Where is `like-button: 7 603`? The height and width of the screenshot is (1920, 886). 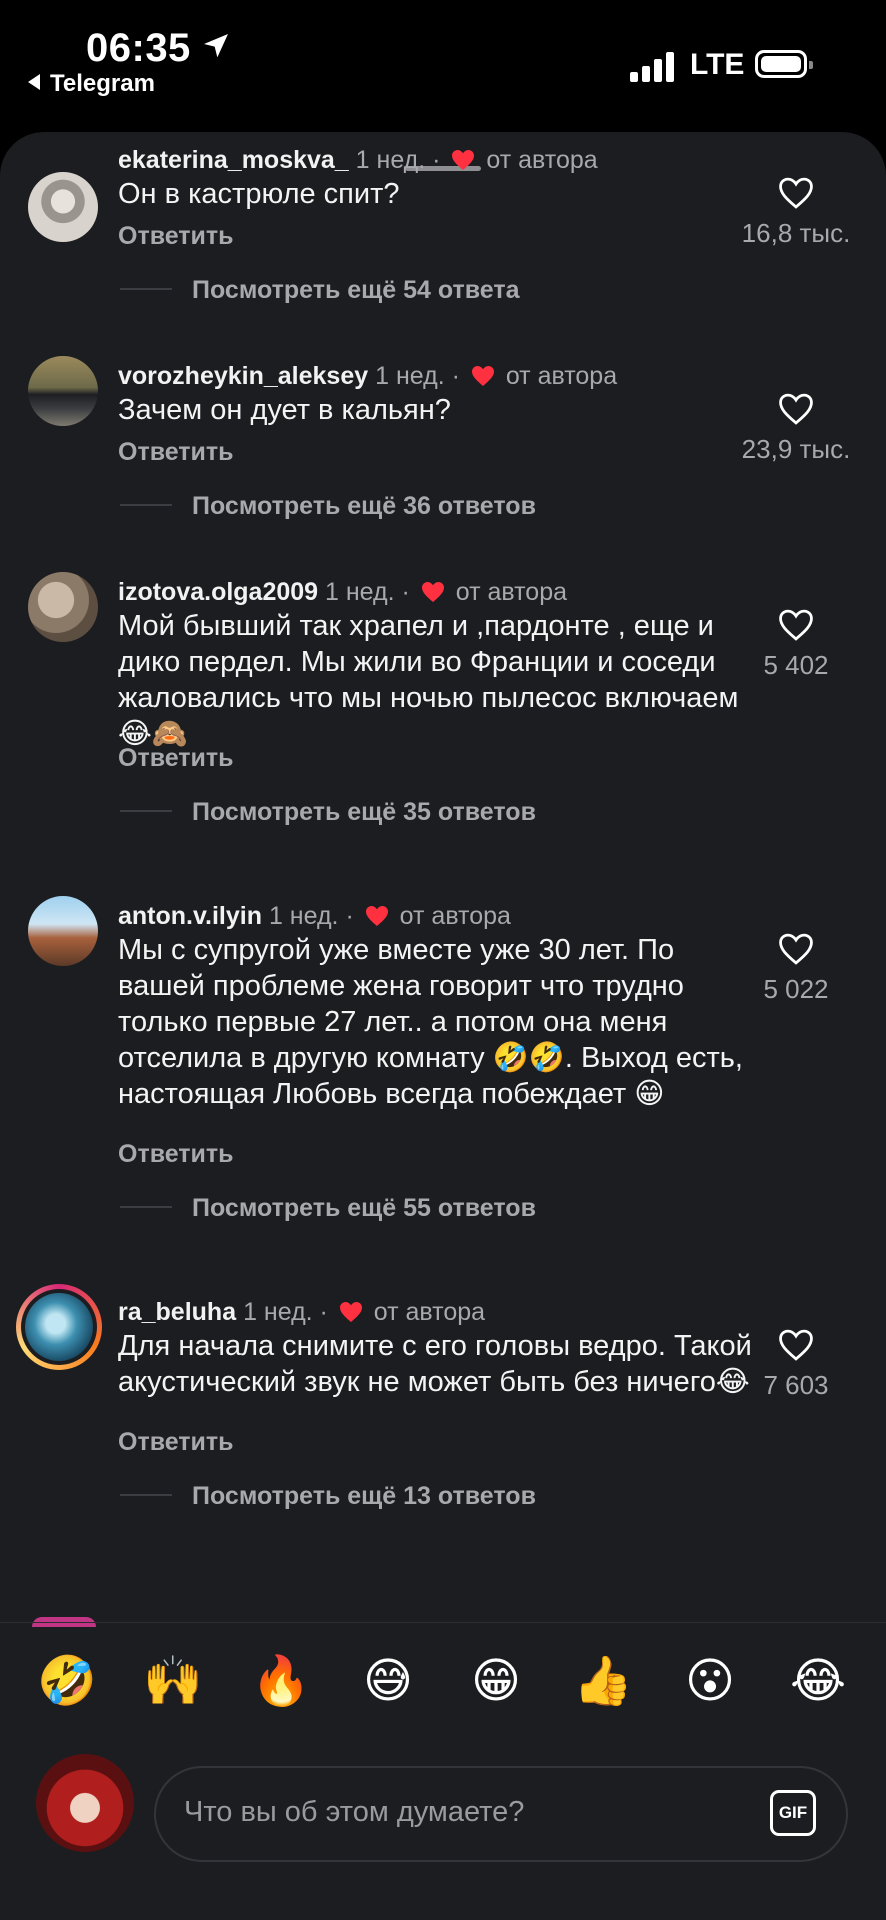
like-button: 7 603 is located at coordinates (796, 1364).